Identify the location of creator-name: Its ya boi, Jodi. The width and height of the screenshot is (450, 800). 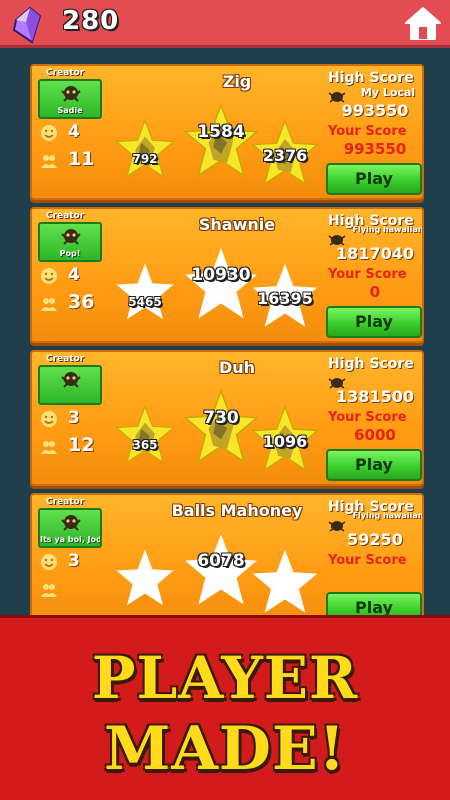
(70, 539).